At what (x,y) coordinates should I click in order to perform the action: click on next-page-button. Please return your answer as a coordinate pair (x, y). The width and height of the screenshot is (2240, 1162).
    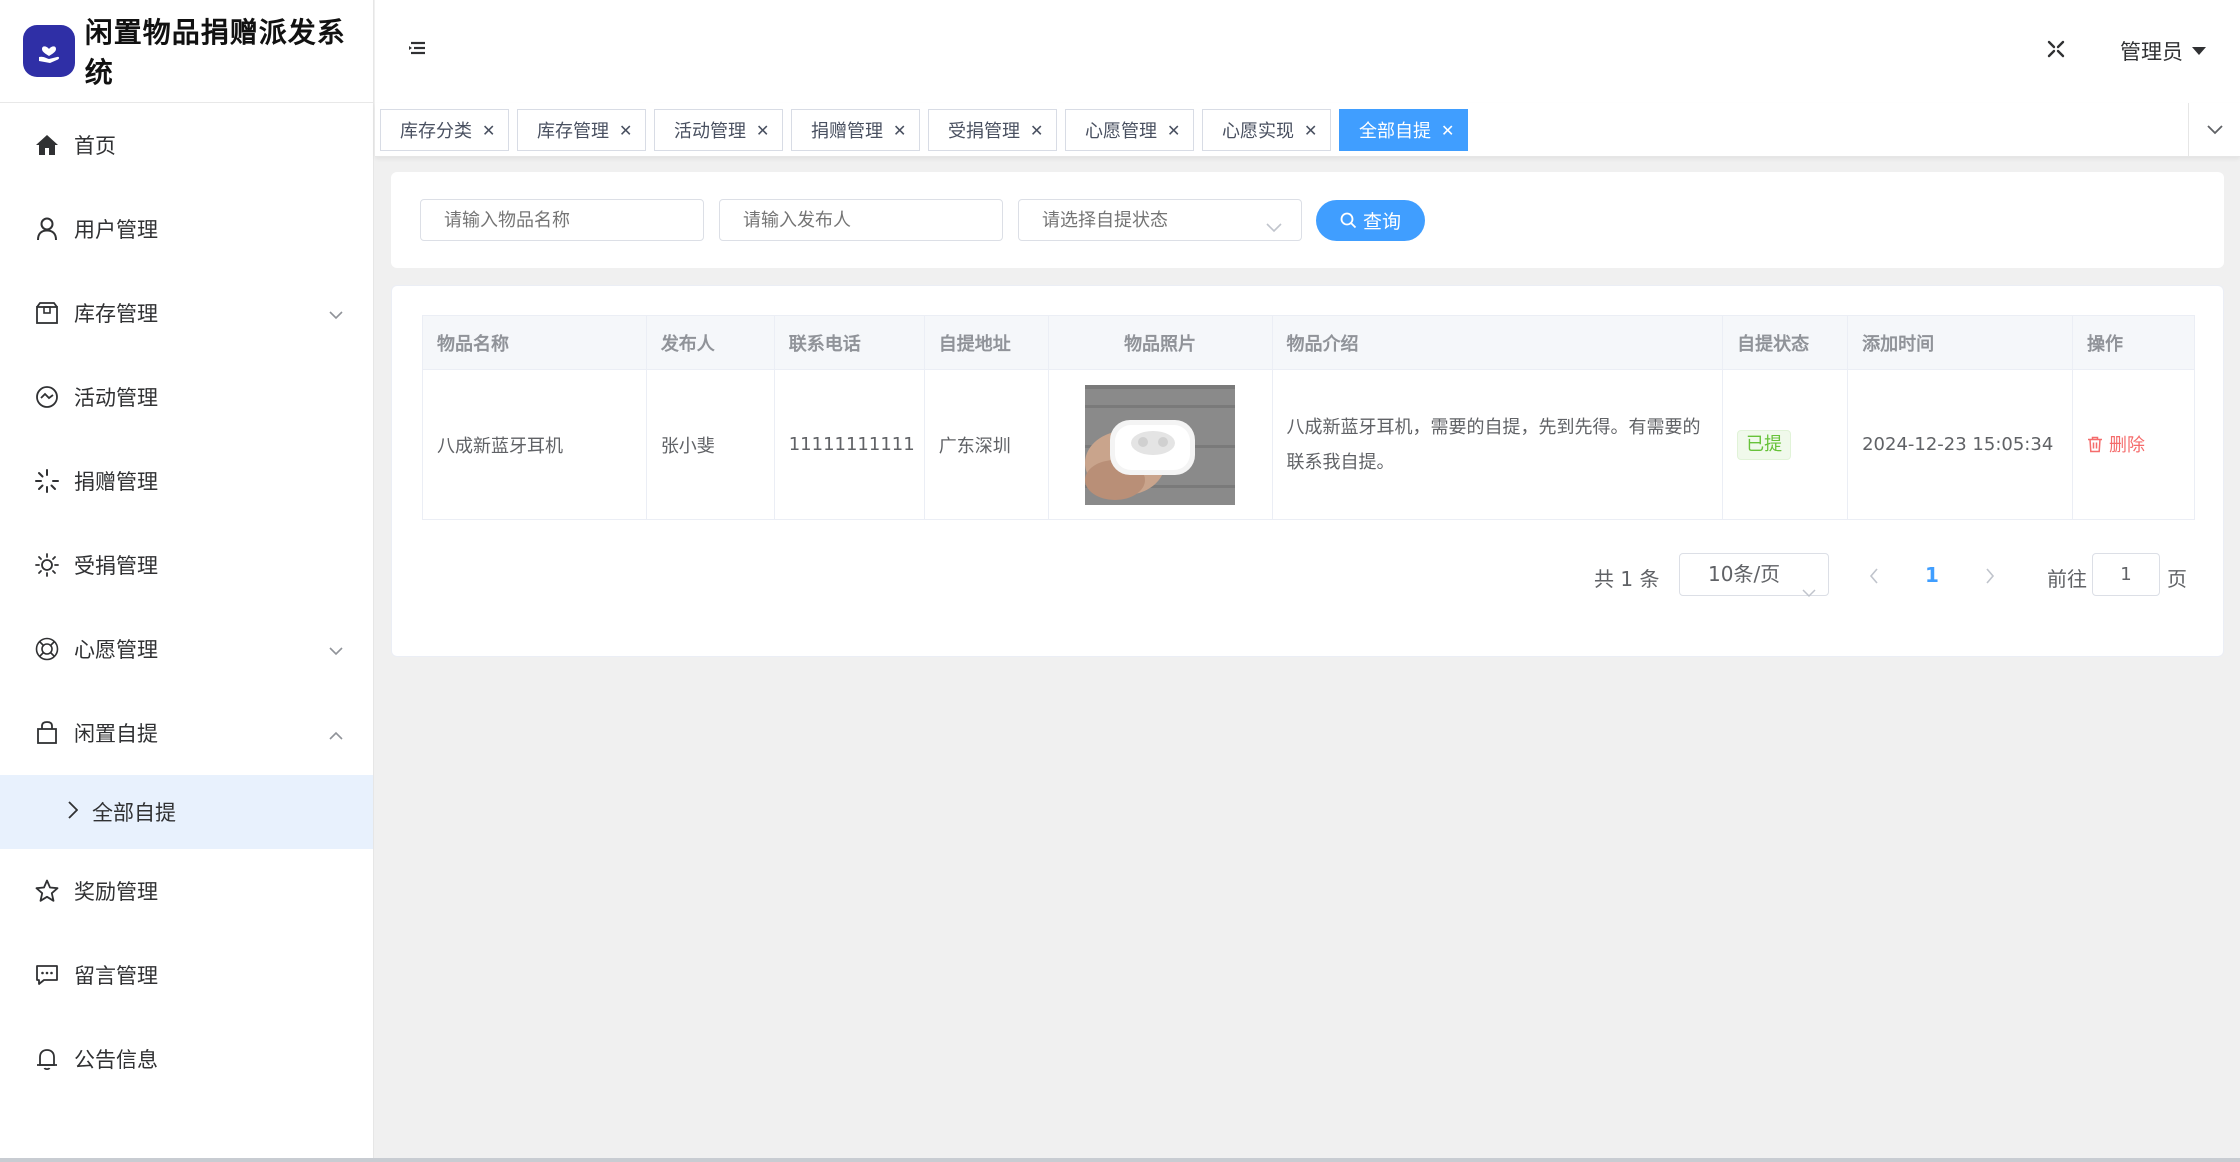
    Looking at the image, I should click on (1990, 577).